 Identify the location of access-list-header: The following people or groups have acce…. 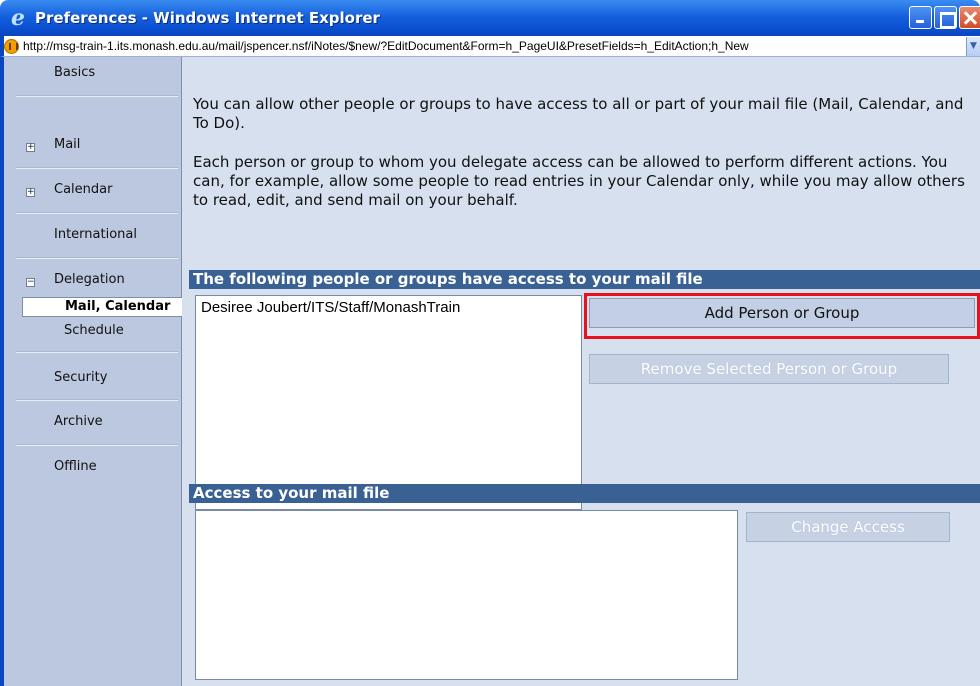
(584, 279).